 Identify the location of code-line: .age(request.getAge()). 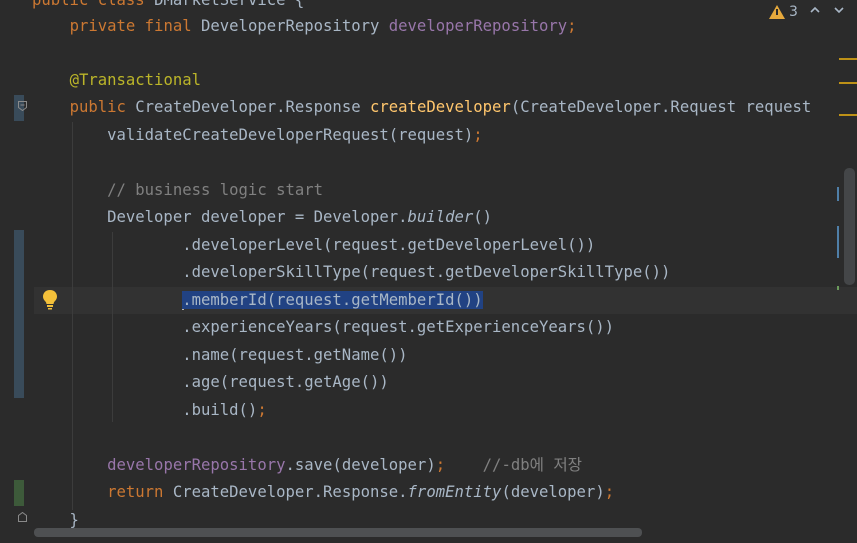
(210, 382).